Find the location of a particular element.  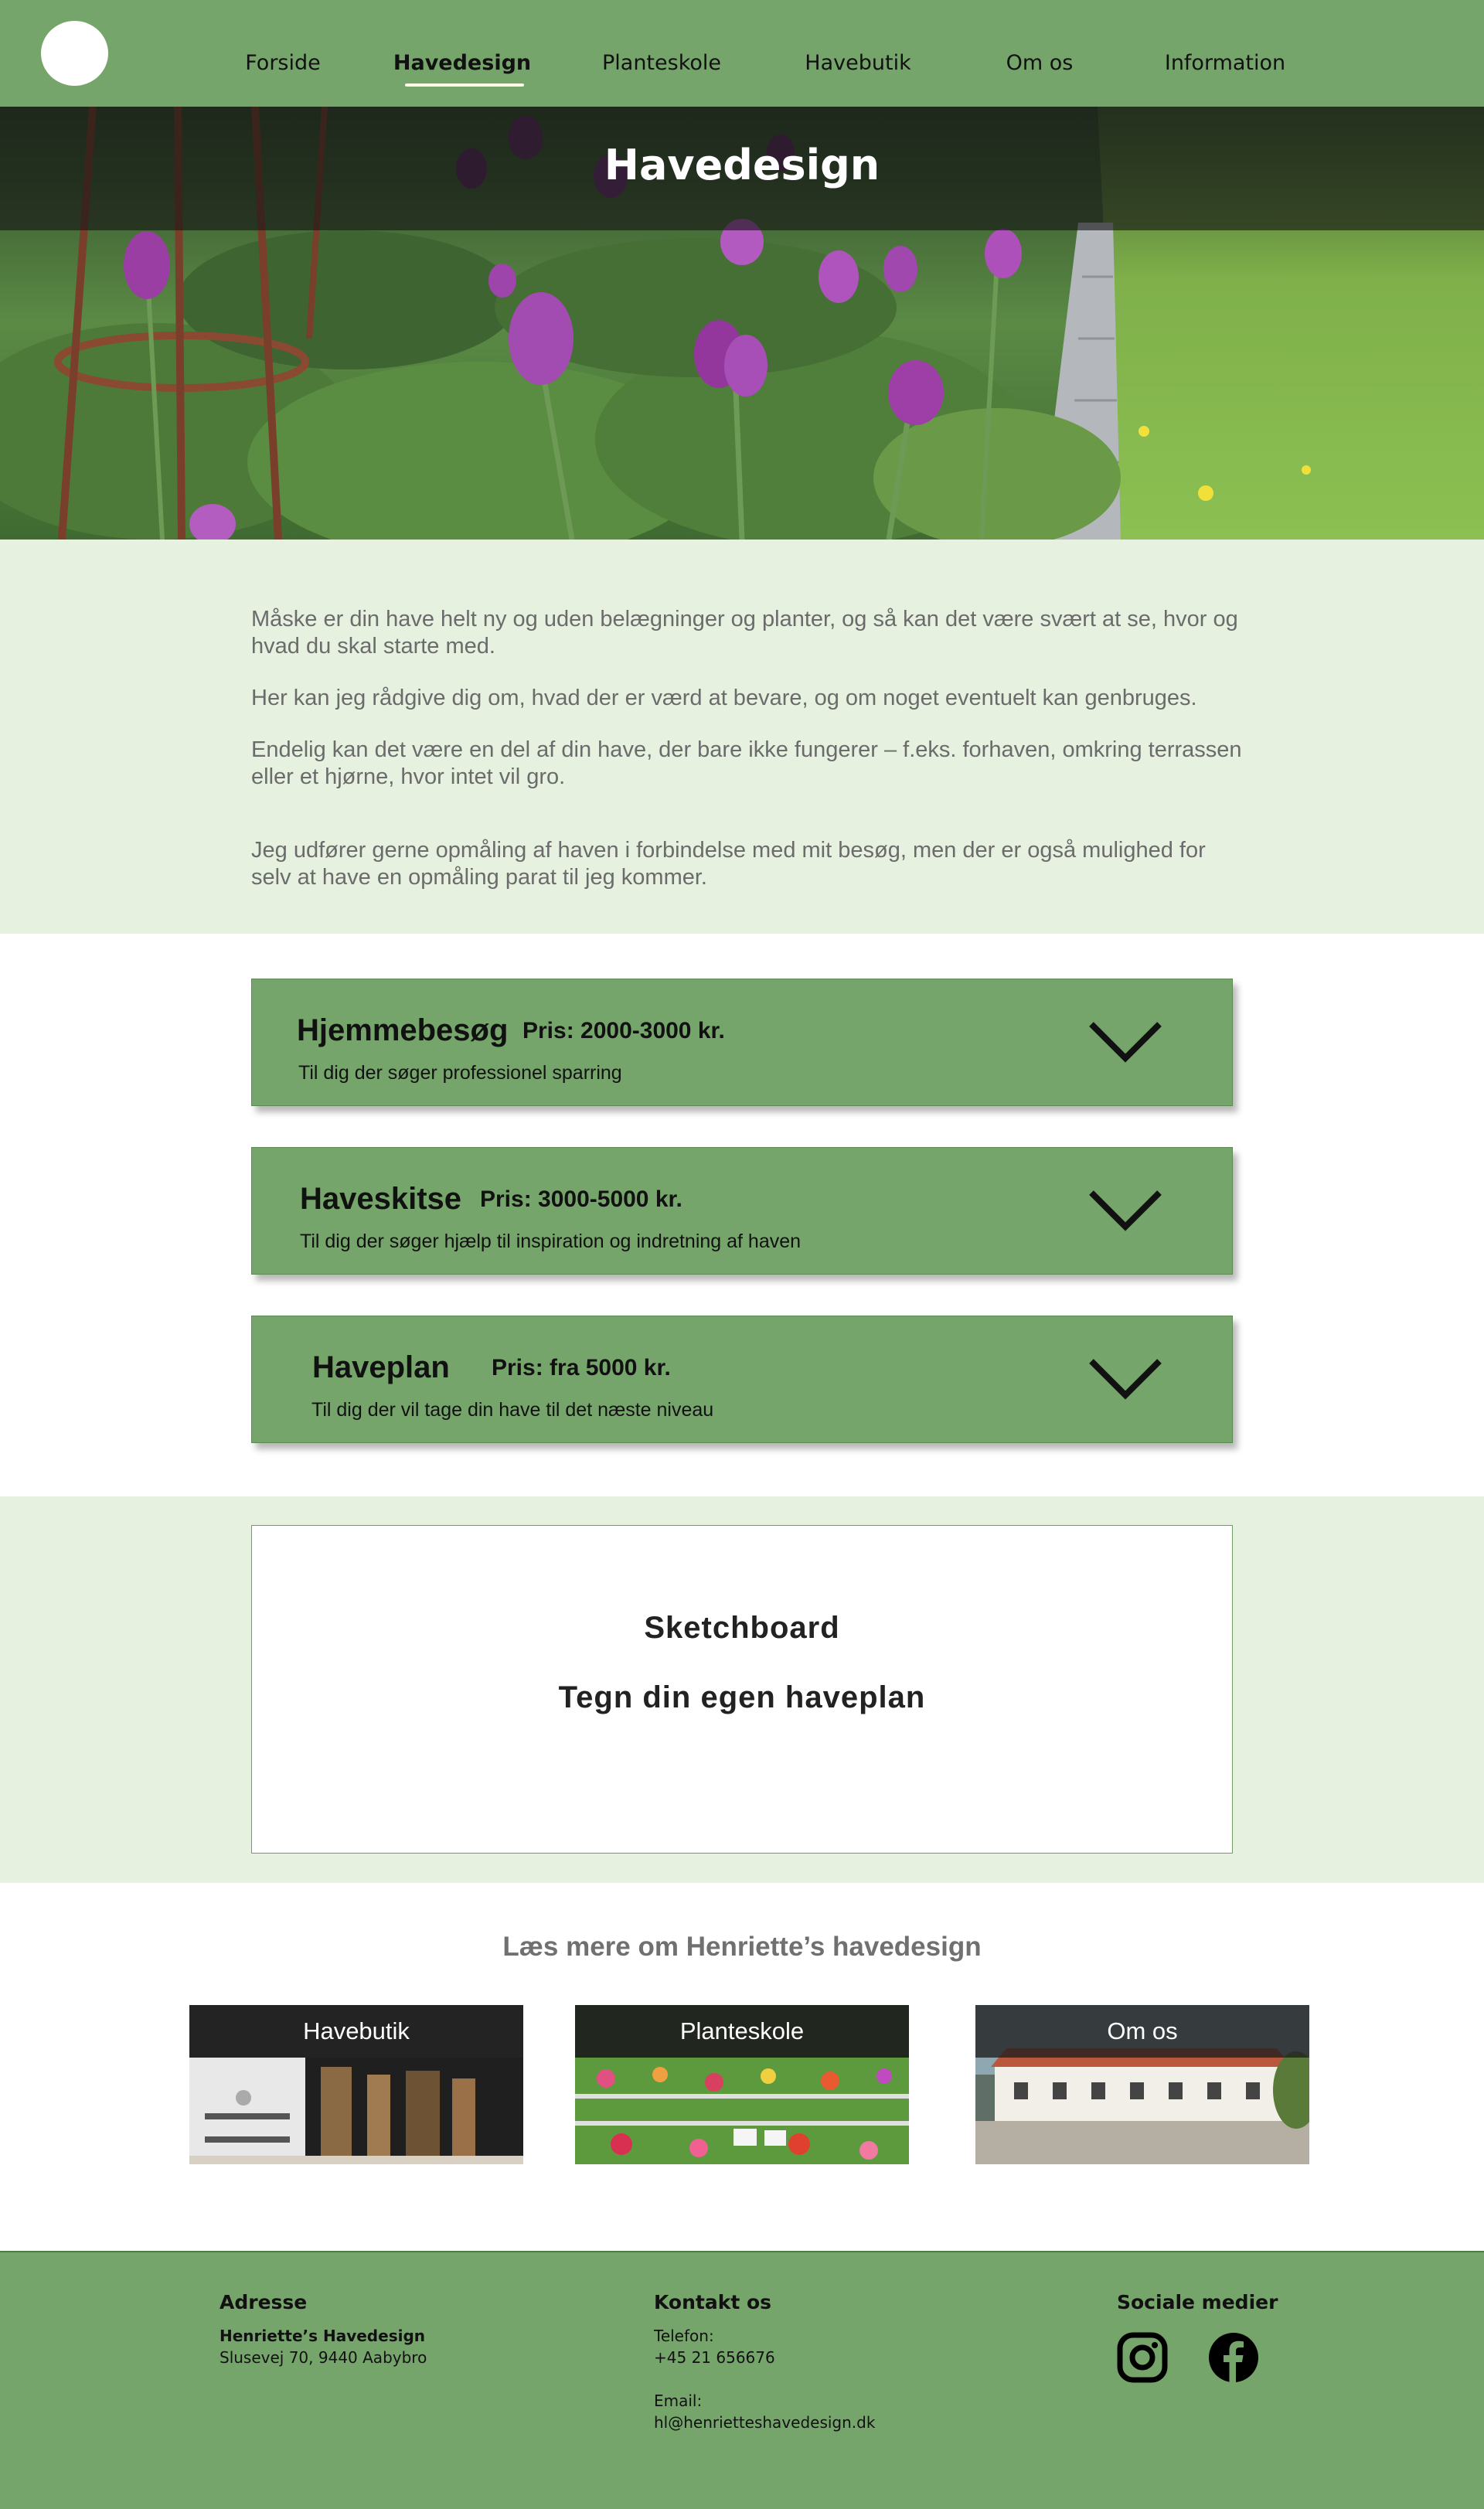

nav-item-om-os: Om os is located at coordinates (1040, 63).